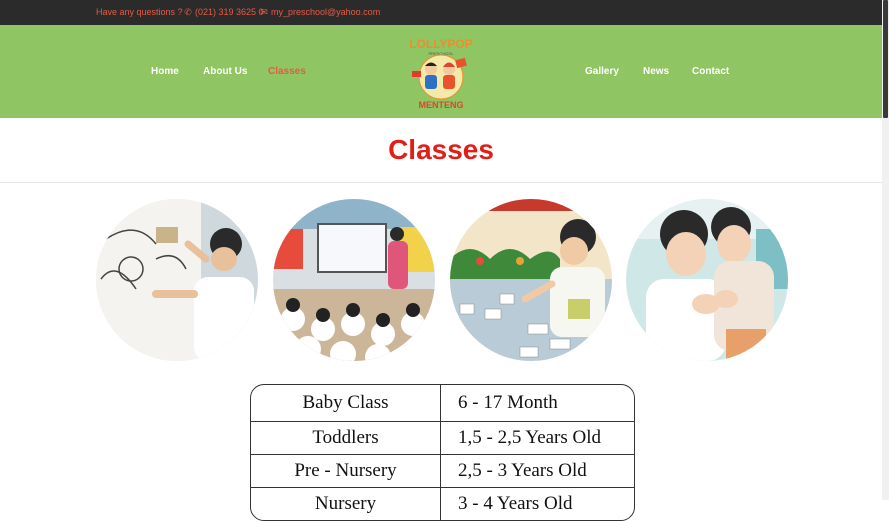 The height and width of the screenshot is (521, 889). Describe the element at coordinates (522, 470) in the screenshot. I see `class-age: 2,5 - 3 Years Old` at that location.